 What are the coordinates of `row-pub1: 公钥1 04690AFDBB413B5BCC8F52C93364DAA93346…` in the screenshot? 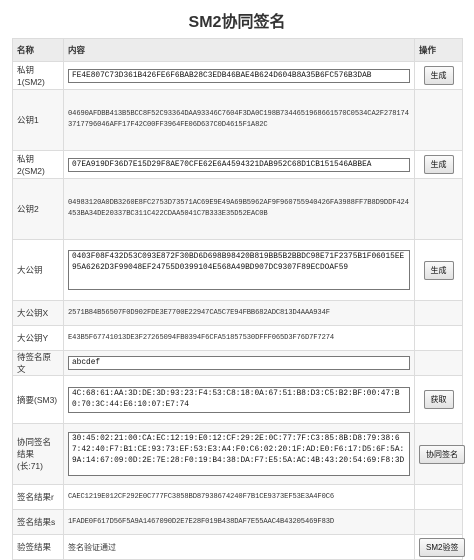 It's located at (237, 120).